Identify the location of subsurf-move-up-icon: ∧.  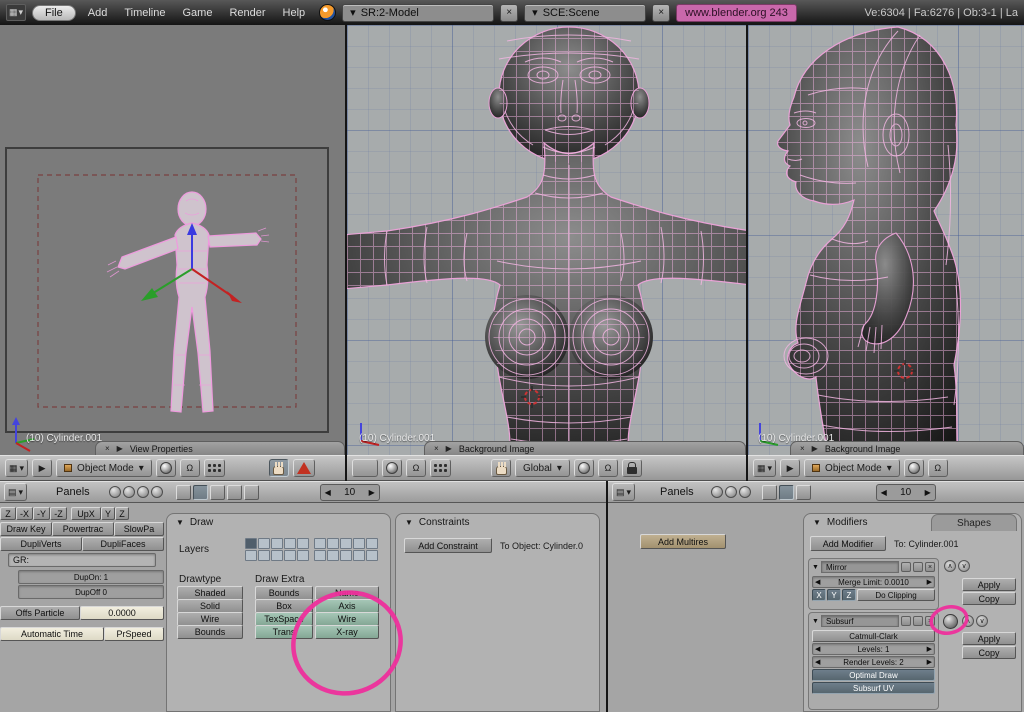
(968, 621).